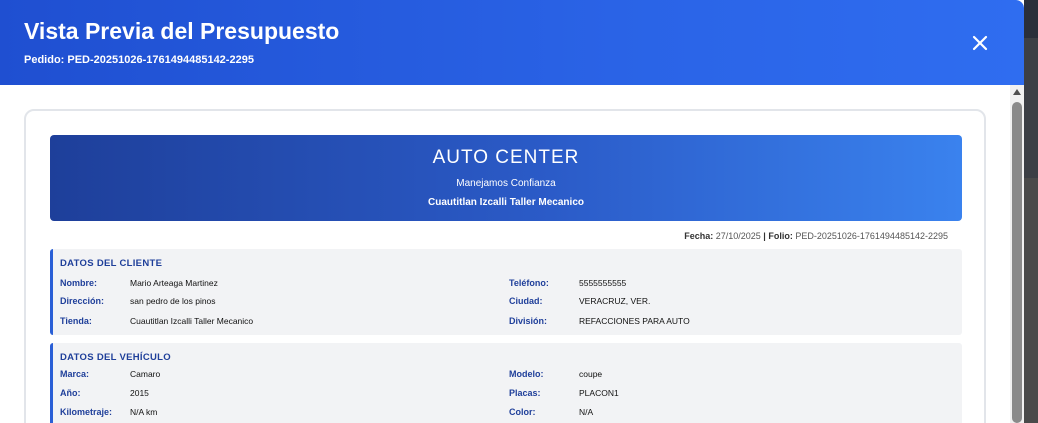 This screenshot has width=1038, height=423. What do you see at coordinates (506, 157) in the screenshot?
I see `company-name: AUTO CENTER` at bounding box center [506, 157].